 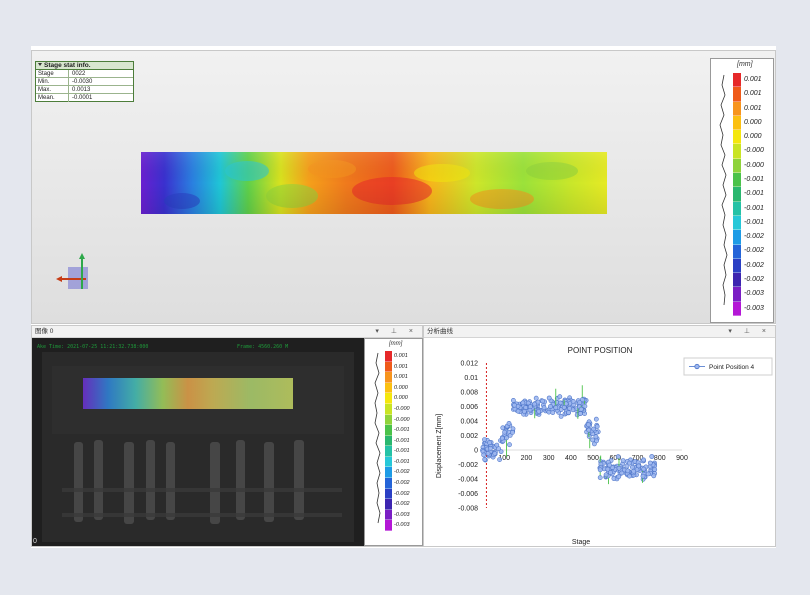 What do you see at coordinates (35, 541) in the screenshot?
I see `image-index-label: 0` at bounding box center [35, 541].